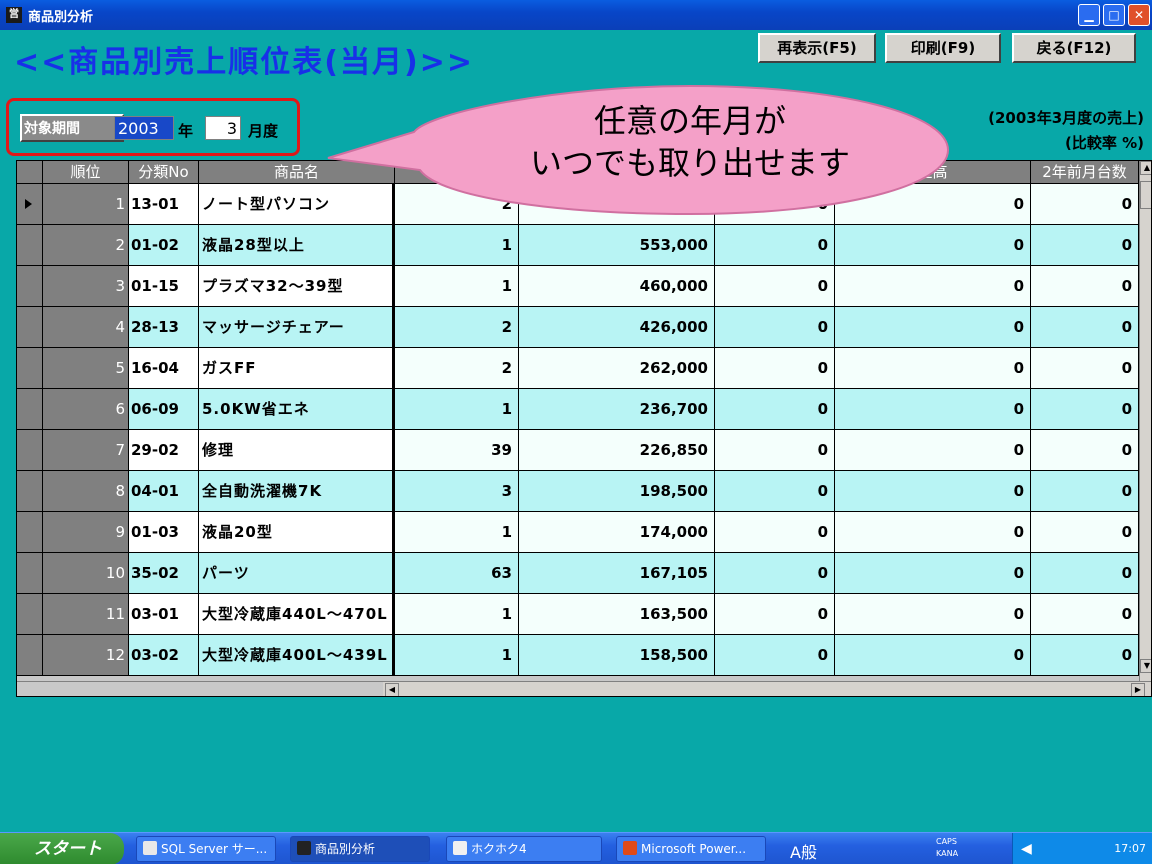  Describe the element at coordinates (1085, 172) in the screenshot. I see `header-two-year-qty: 2年前月台数` at that location.